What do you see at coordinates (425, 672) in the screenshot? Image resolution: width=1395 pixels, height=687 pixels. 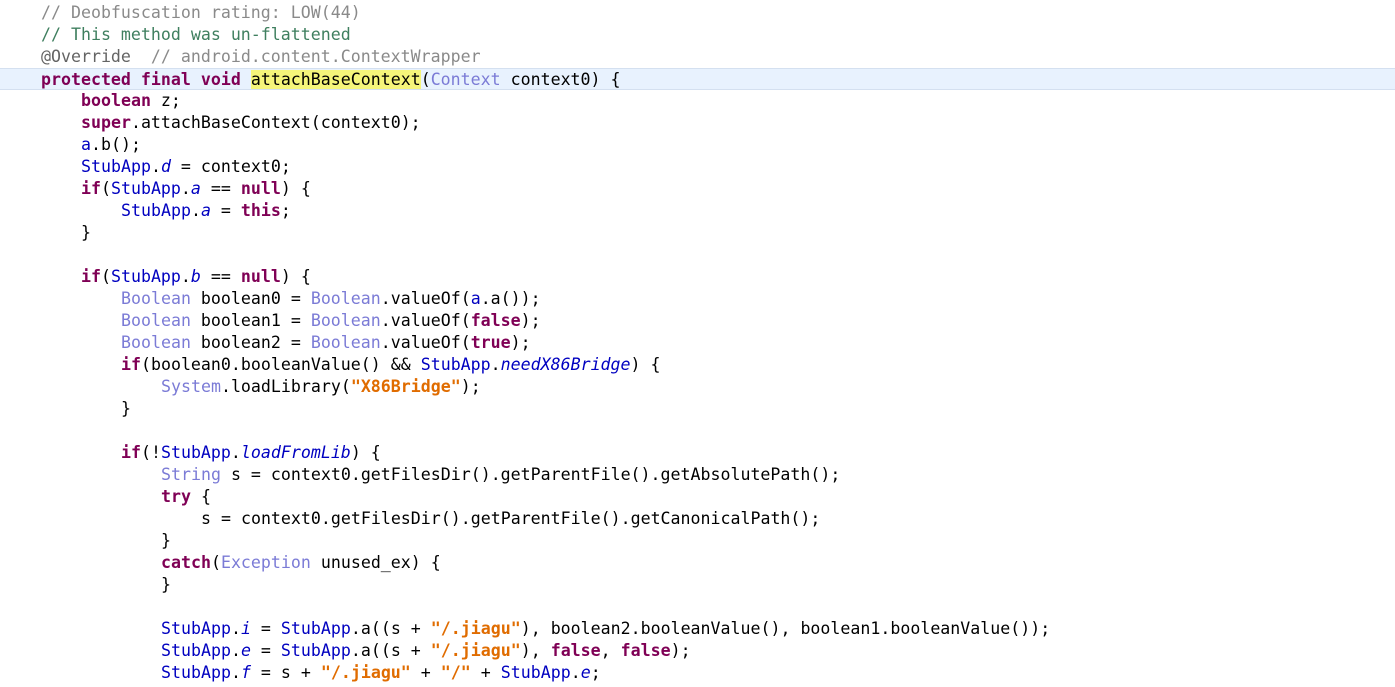 I see `code-token: +` at bounding box center [425, 672].